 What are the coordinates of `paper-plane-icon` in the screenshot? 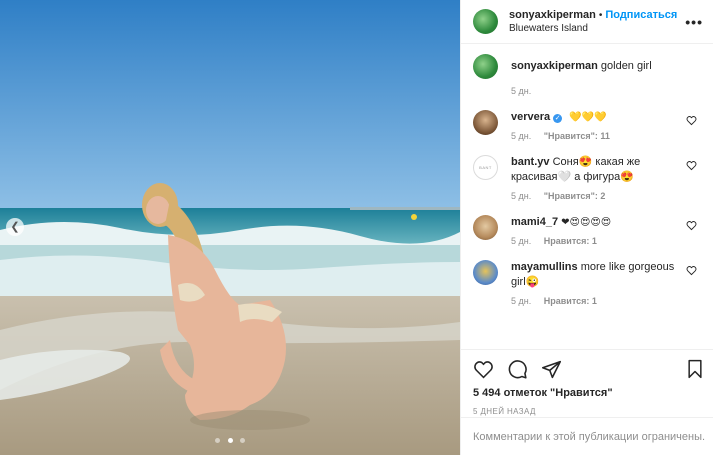 It's located at (551, 369).